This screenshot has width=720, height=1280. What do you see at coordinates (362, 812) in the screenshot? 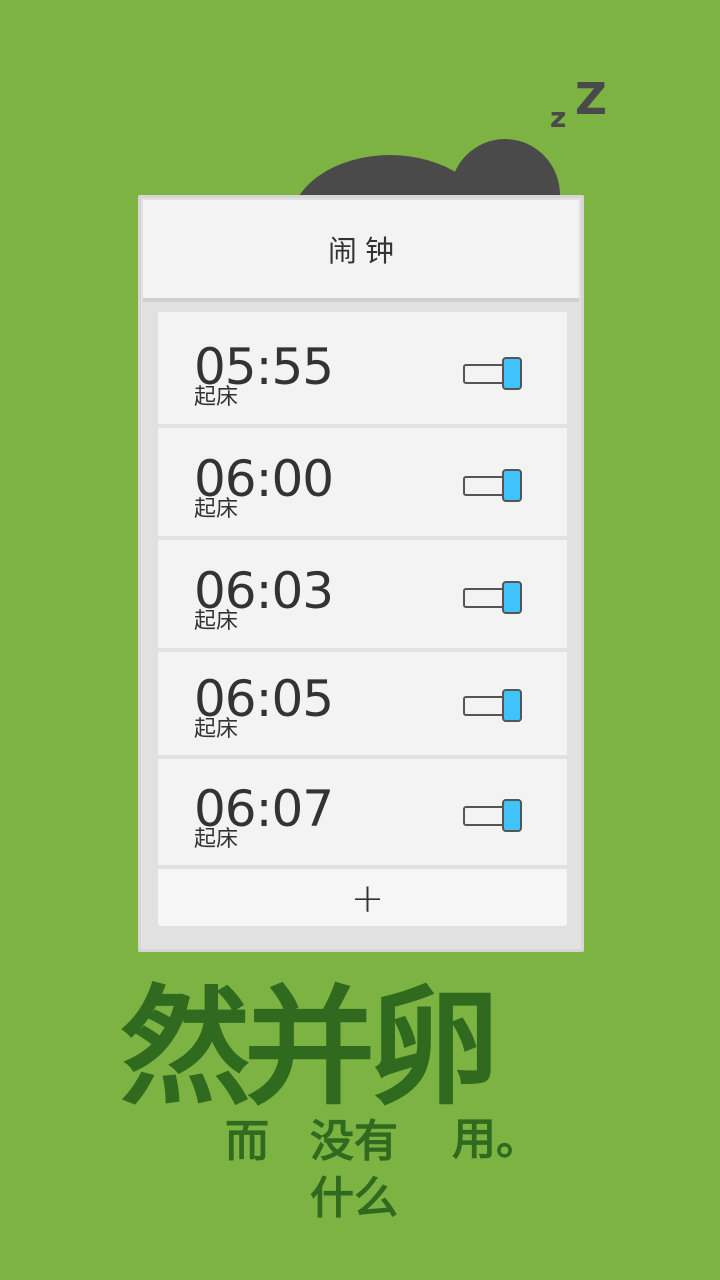
I see `alarm-row: 06:07 起床` at bounding box center [362, 812].